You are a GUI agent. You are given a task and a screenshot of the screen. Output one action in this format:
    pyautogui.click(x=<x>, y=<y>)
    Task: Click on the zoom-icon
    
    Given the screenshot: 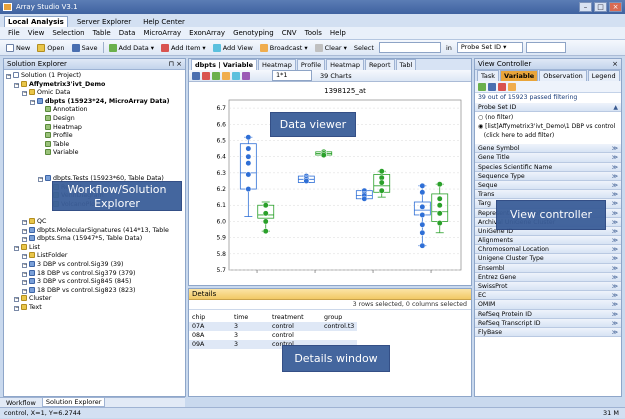 What is the action you would take?
    pyautogui.click(x=196, y=75)
    